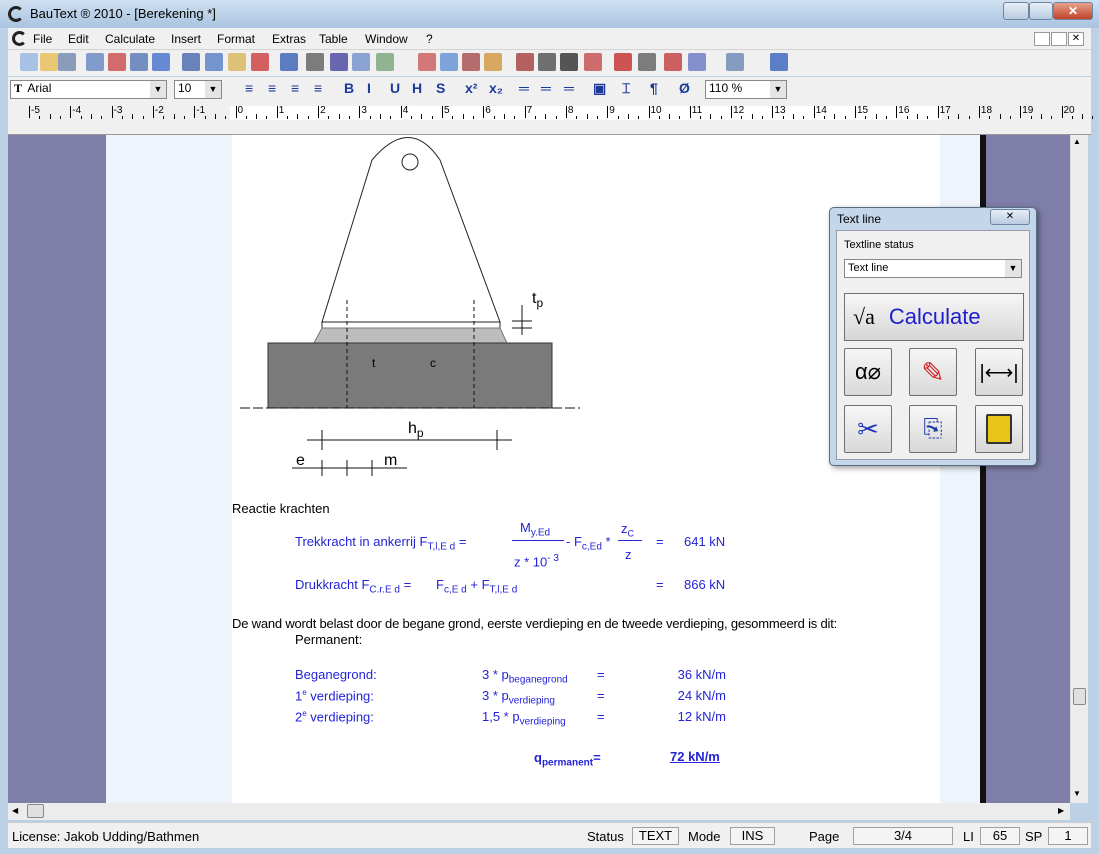 The width and height of the screenshot is (1099, 854). I want to click on page-layout-icon, so click(427, 62).